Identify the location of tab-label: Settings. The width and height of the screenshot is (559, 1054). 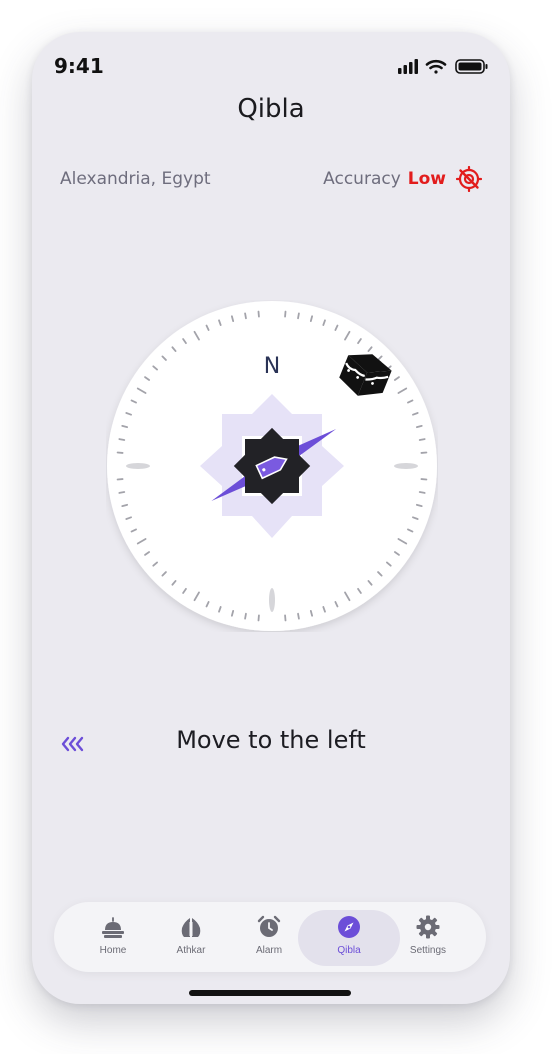
(428, 950).